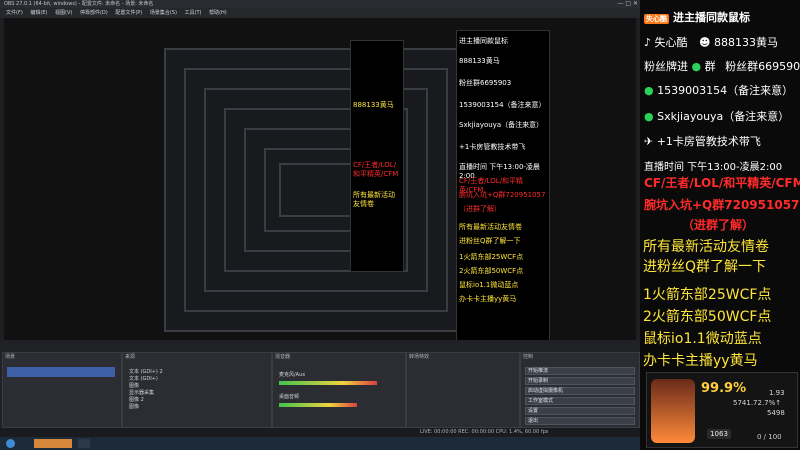 The image size is (800, 450). Describe the element at coordinates (700, 361) in the screenshot. I see `overlay-item4: 办卡卡主播yy黄马` at that location.